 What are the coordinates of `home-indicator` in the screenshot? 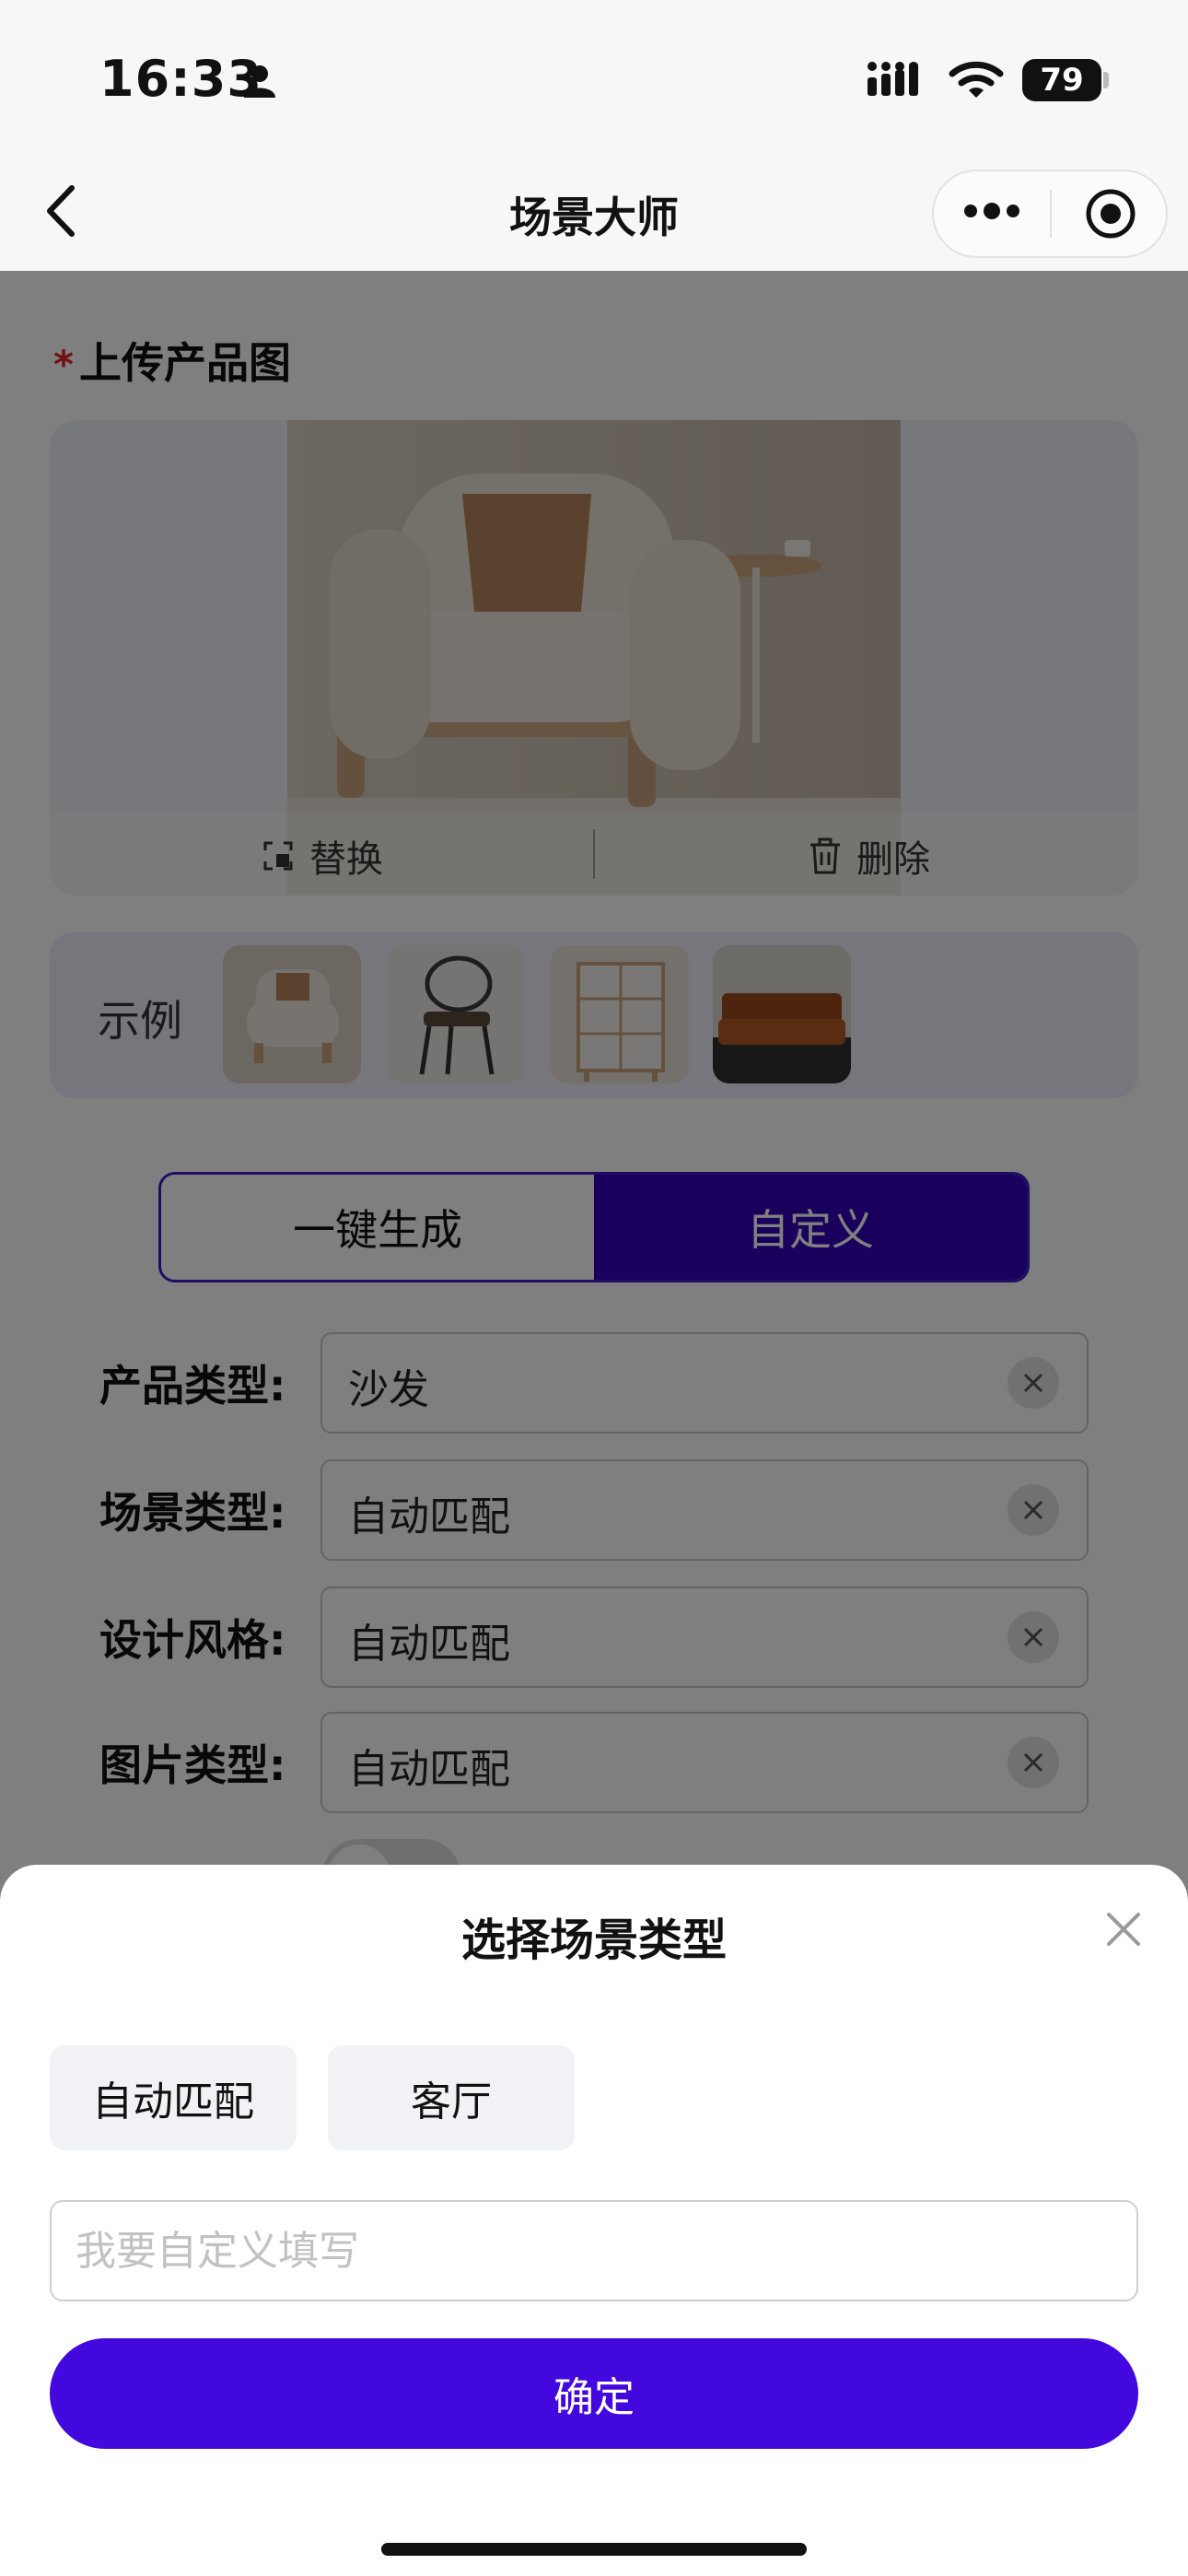 It's located at (594, 2549).